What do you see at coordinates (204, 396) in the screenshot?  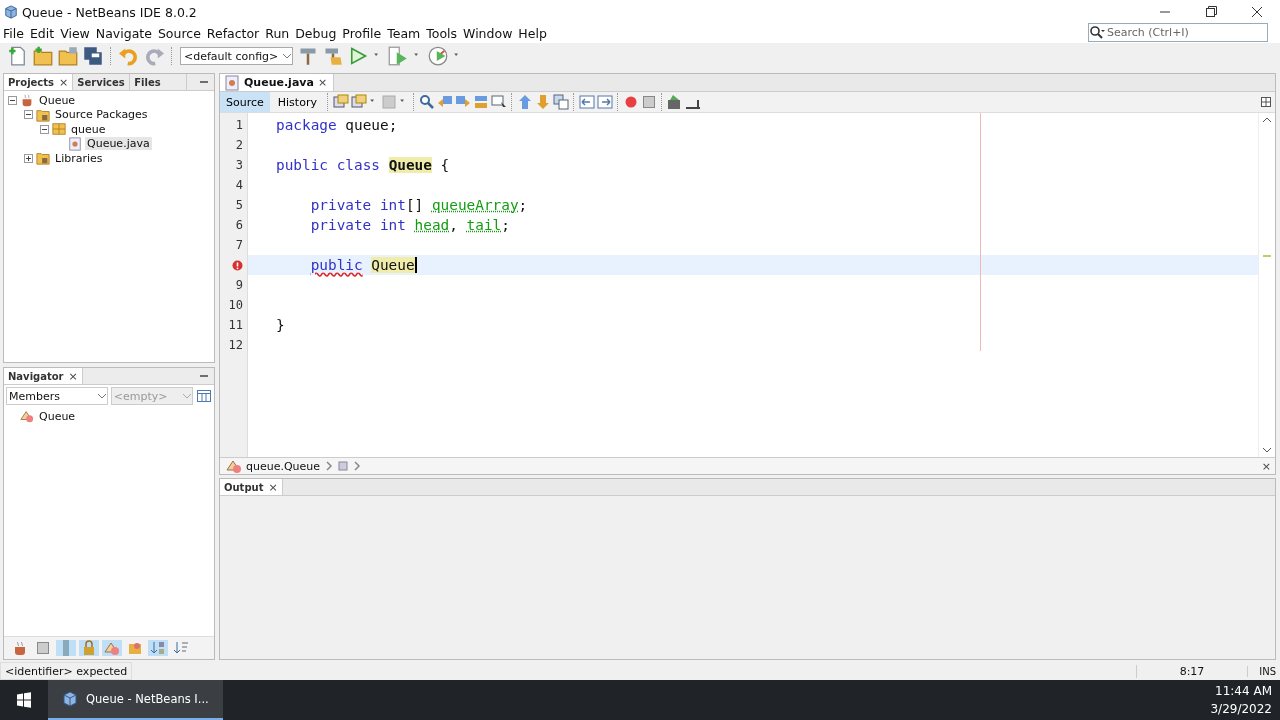 I see `columns-icon` at bounding box center [204, 396].